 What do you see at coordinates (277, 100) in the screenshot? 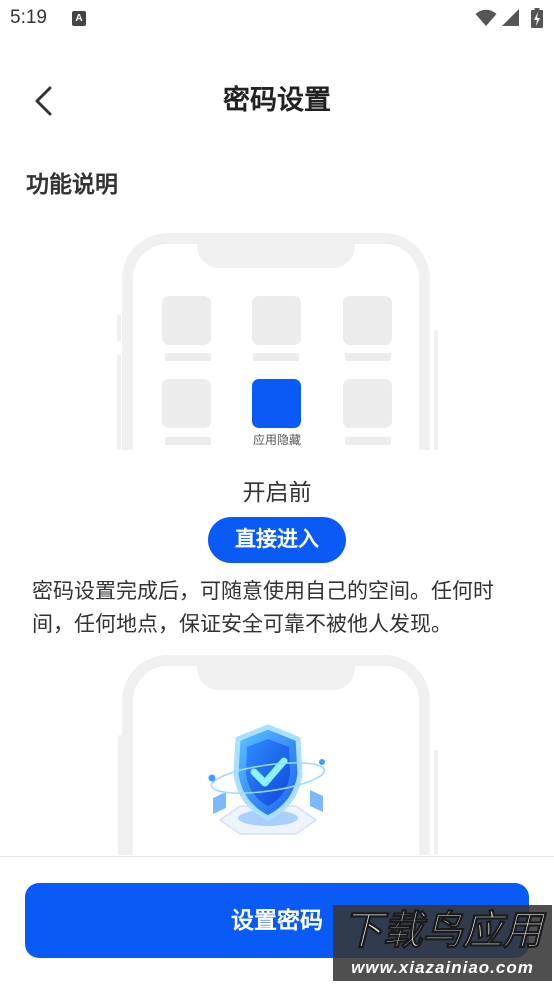
I see `page-title: 密码设置` at bounding box center [277, 100].